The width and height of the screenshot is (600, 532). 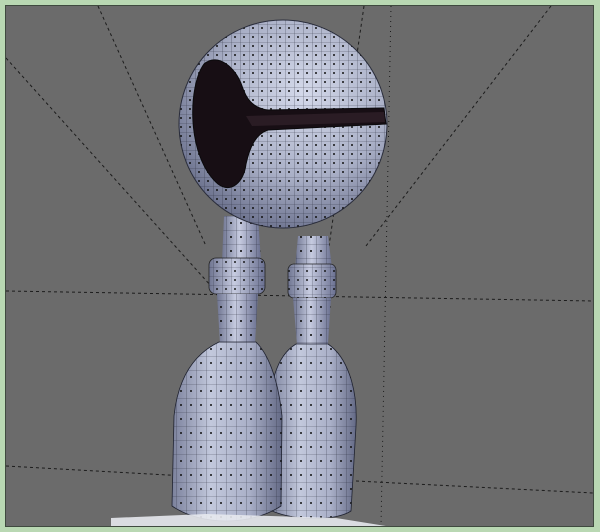 What do you see at coordinates (313, 377) in the screenshot?
I see `robot-leg-right` at bounding box center [313, 377].